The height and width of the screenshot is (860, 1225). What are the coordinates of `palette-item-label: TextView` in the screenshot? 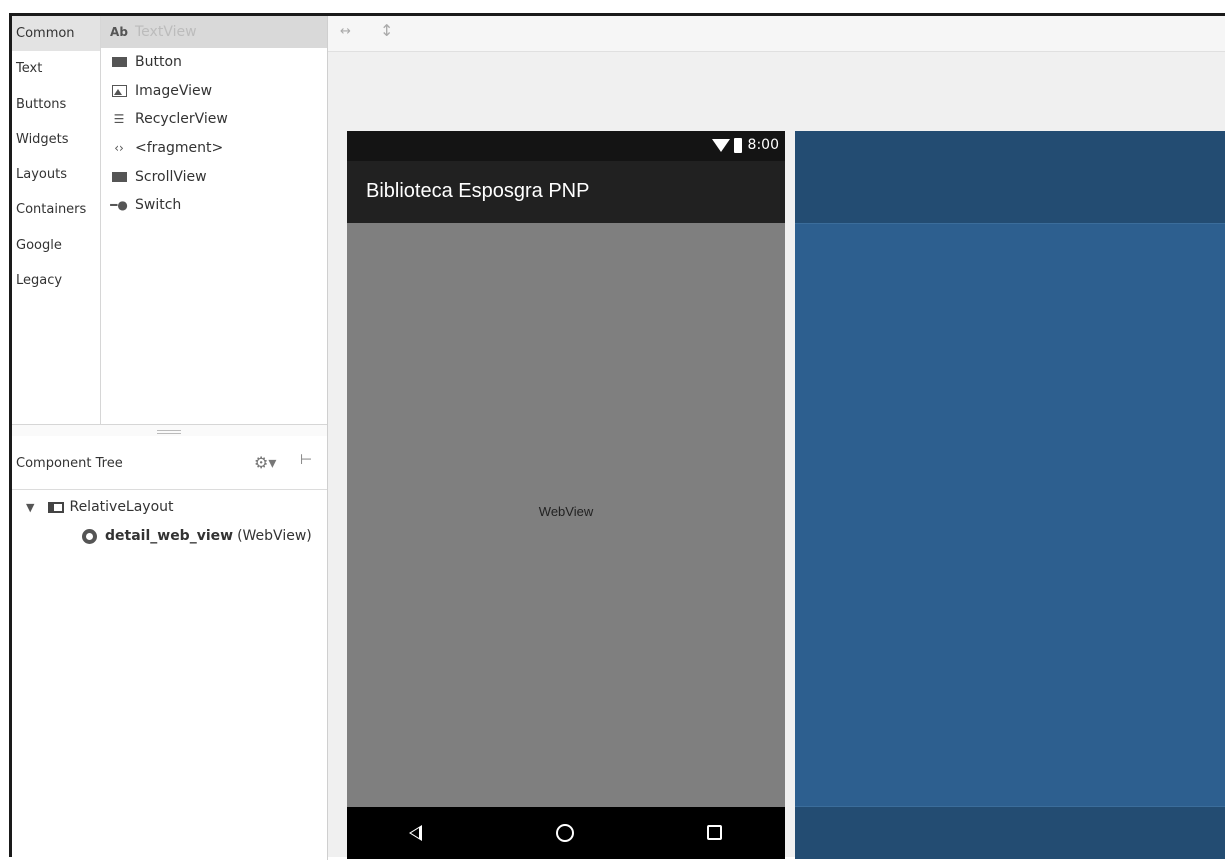 It's located at (166, 32).